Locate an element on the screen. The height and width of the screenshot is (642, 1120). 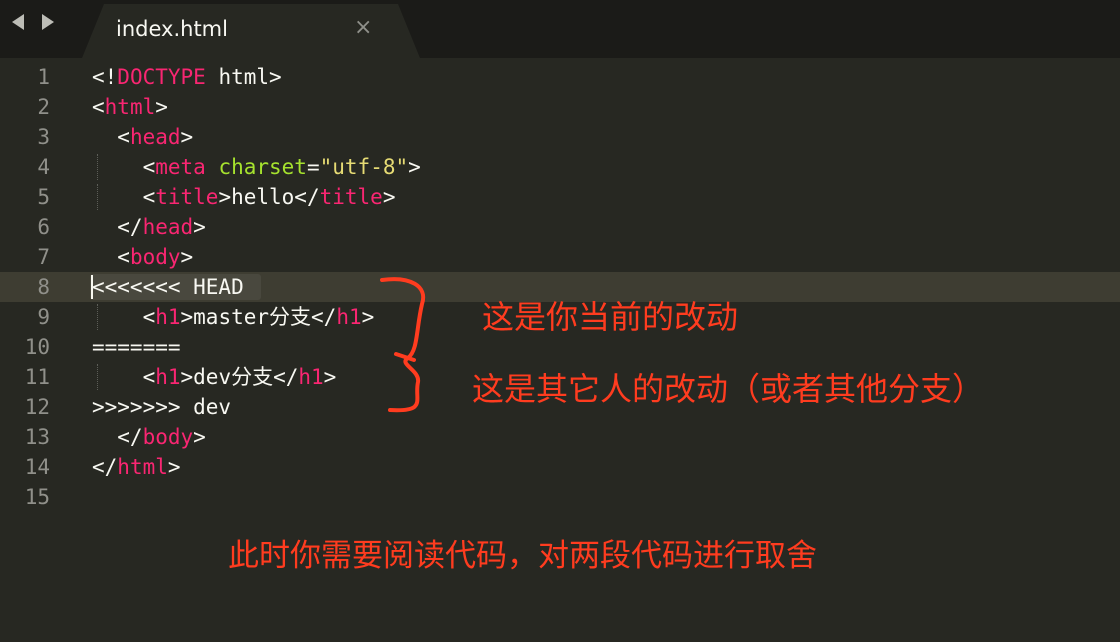
line-number: 5 is located at coordinates (43, 197).